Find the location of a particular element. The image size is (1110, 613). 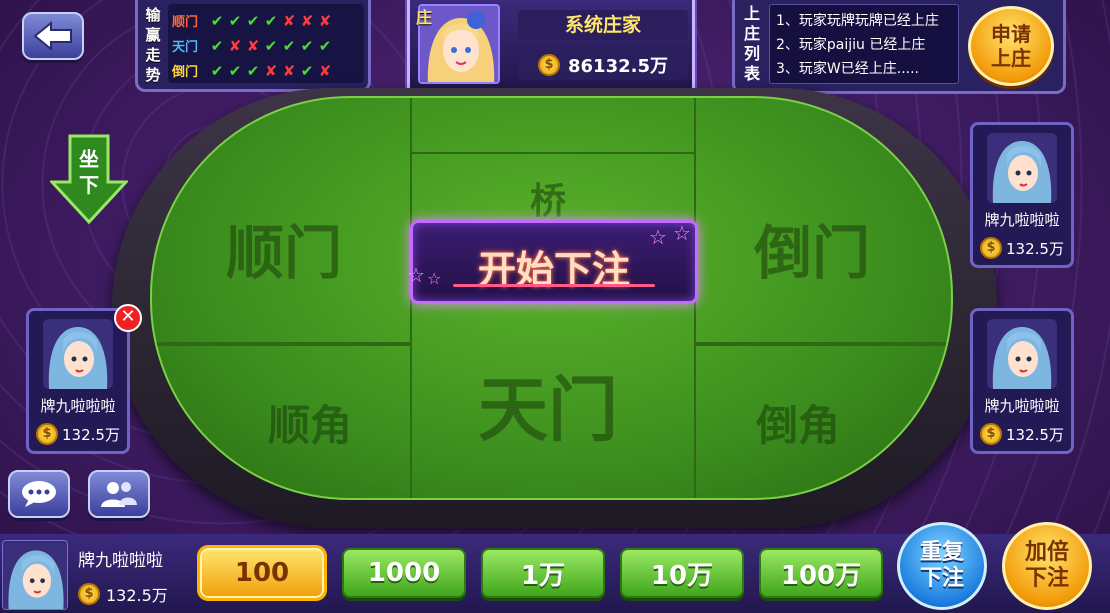

chat-button is located at coordinates (39, 494).